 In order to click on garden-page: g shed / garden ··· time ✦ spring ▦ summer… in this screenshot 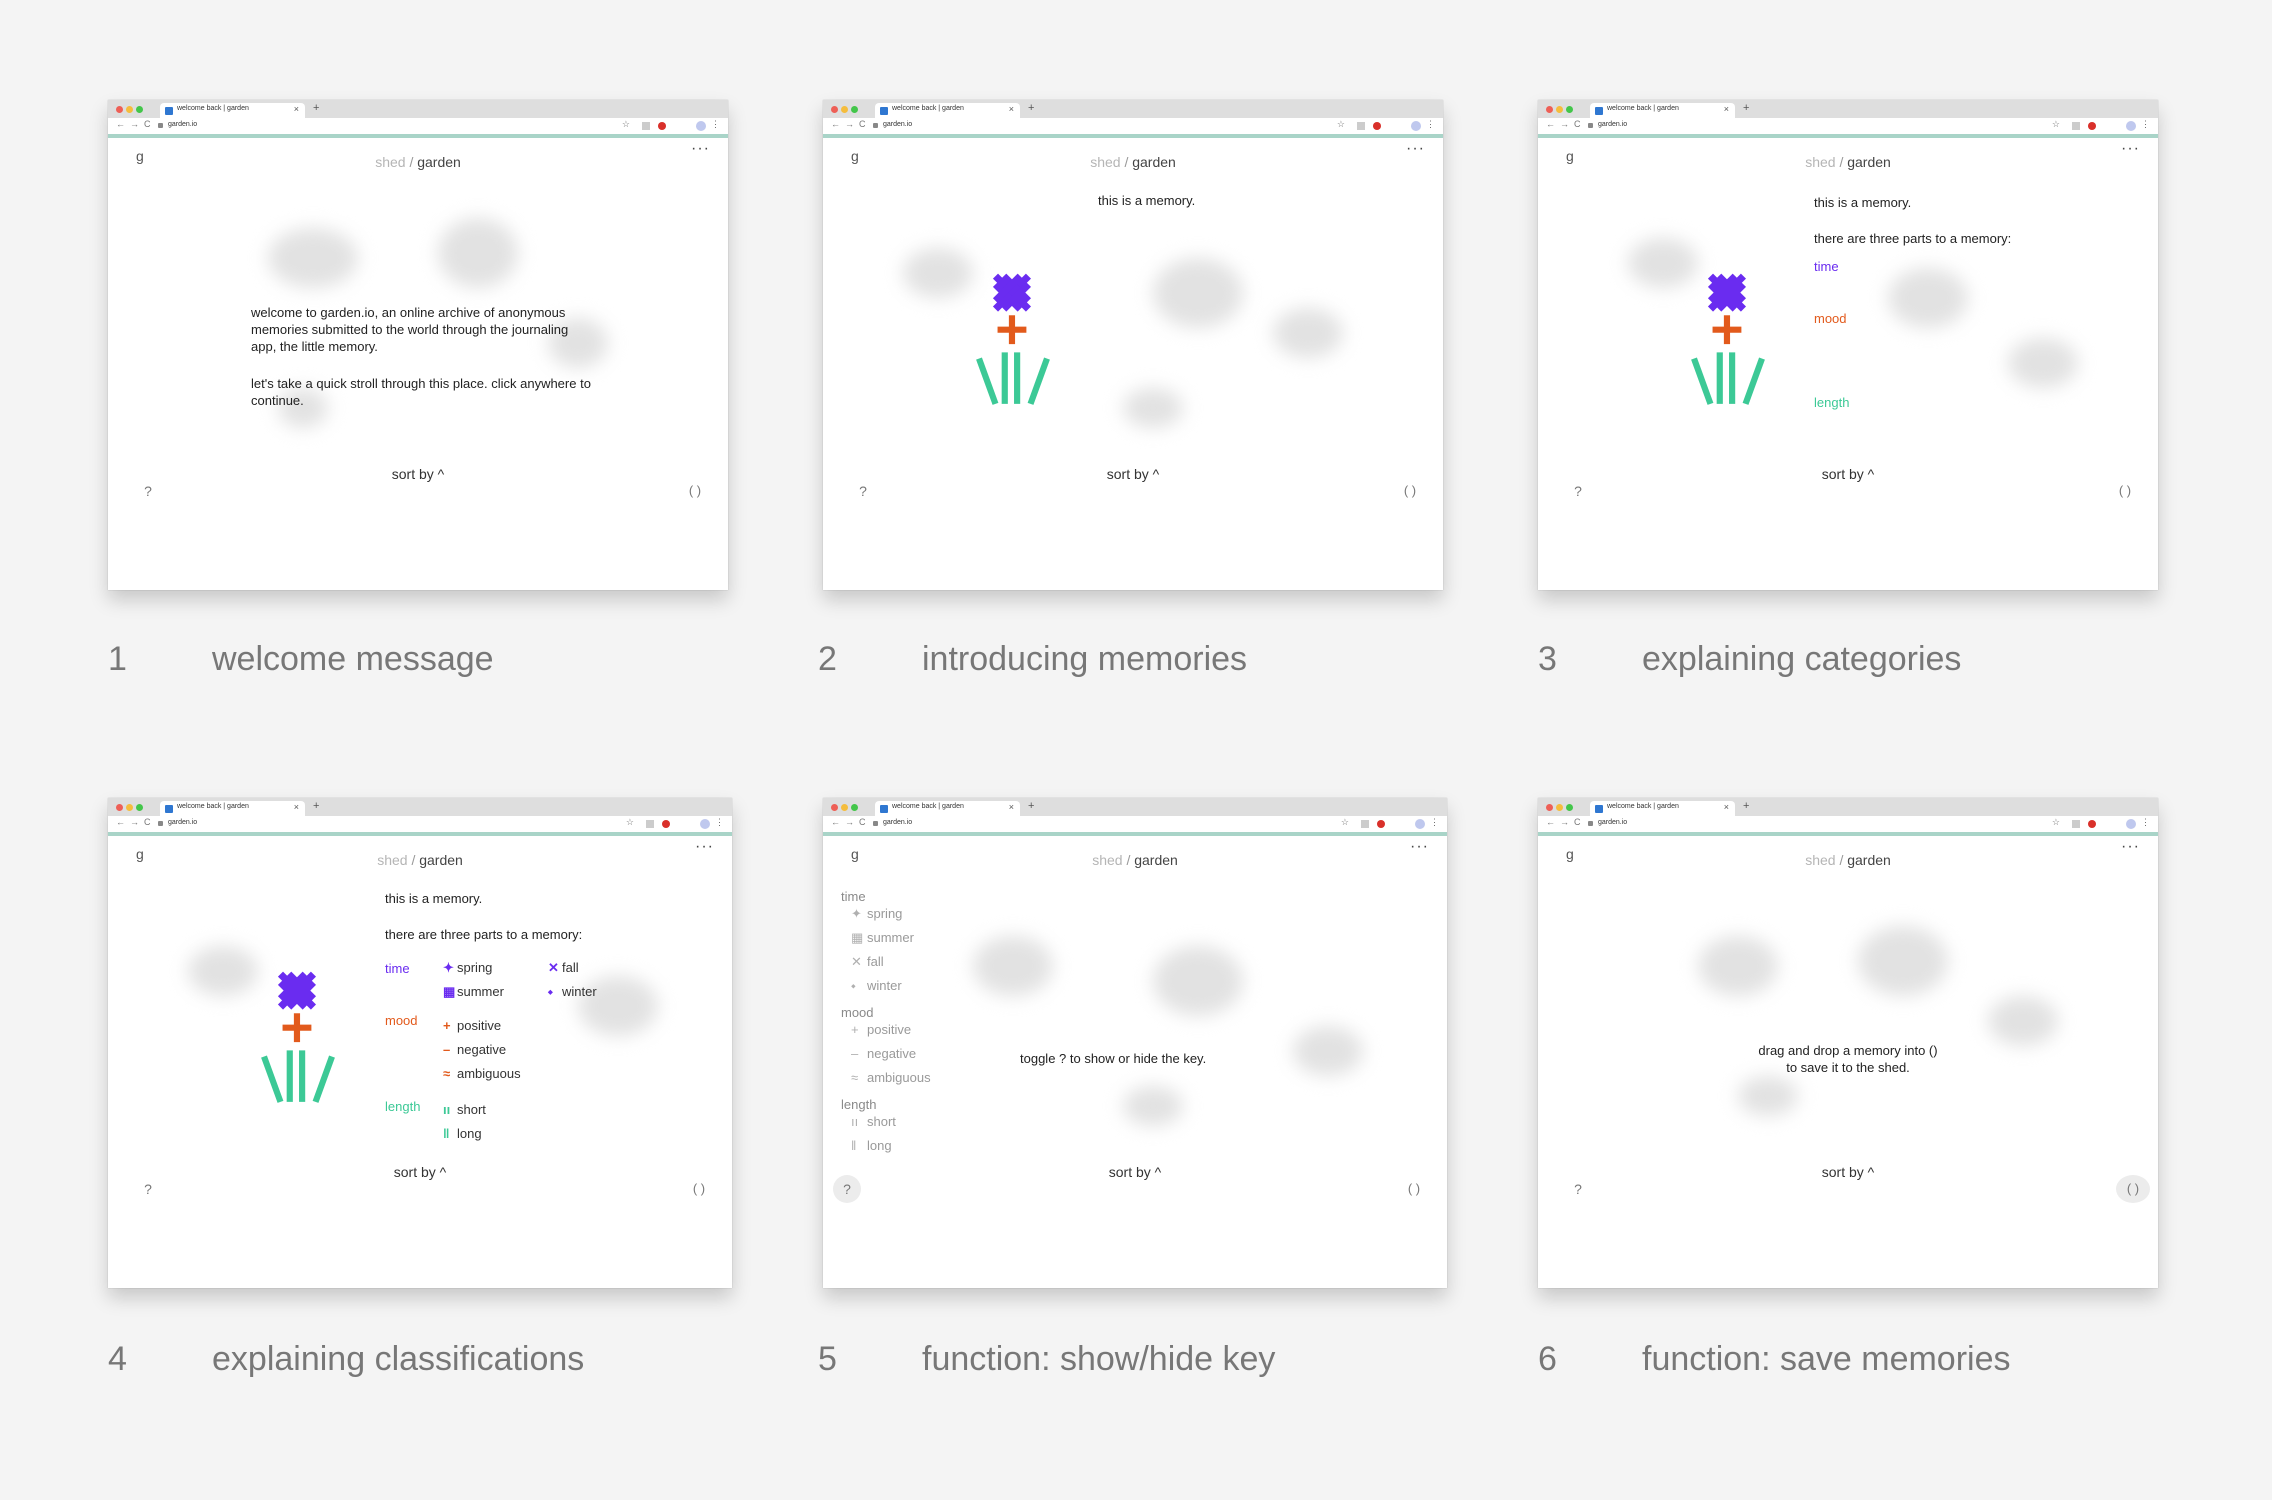, I will do `click(1135, 1062)`.